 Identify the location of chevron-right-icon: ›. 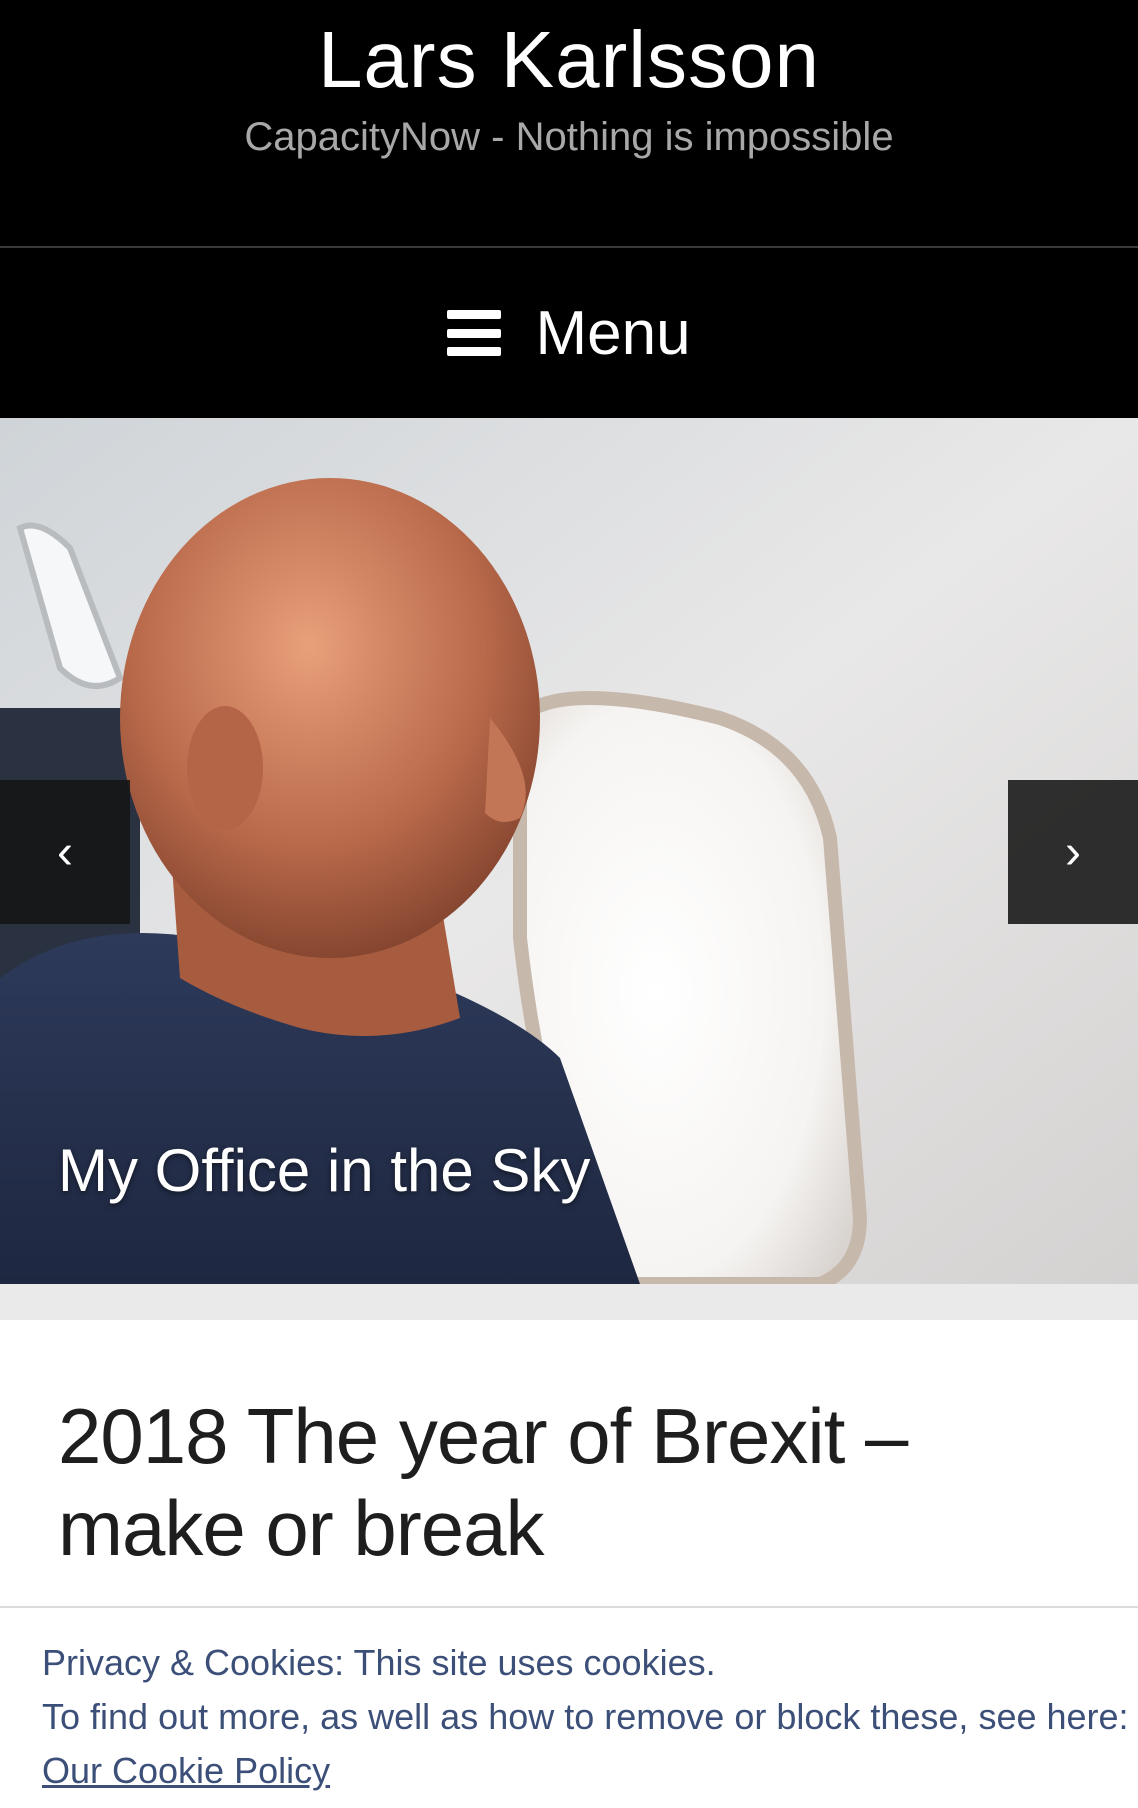
(1073, 852).